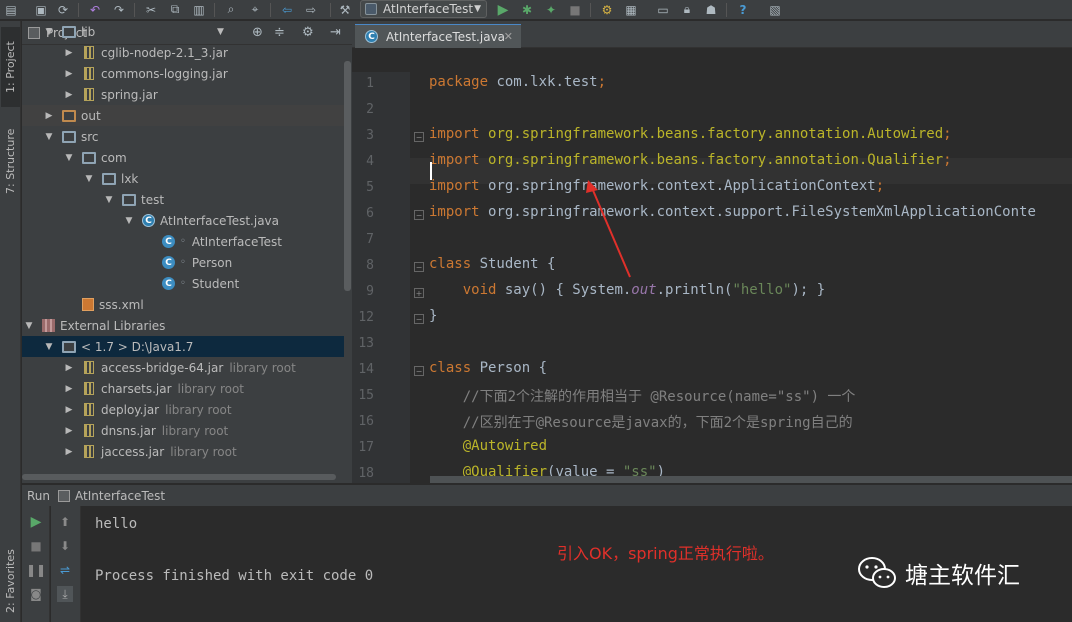 This screenshot has height=622, width=1072. I want to click on plugin-icon: ▧, so click(775, 9).